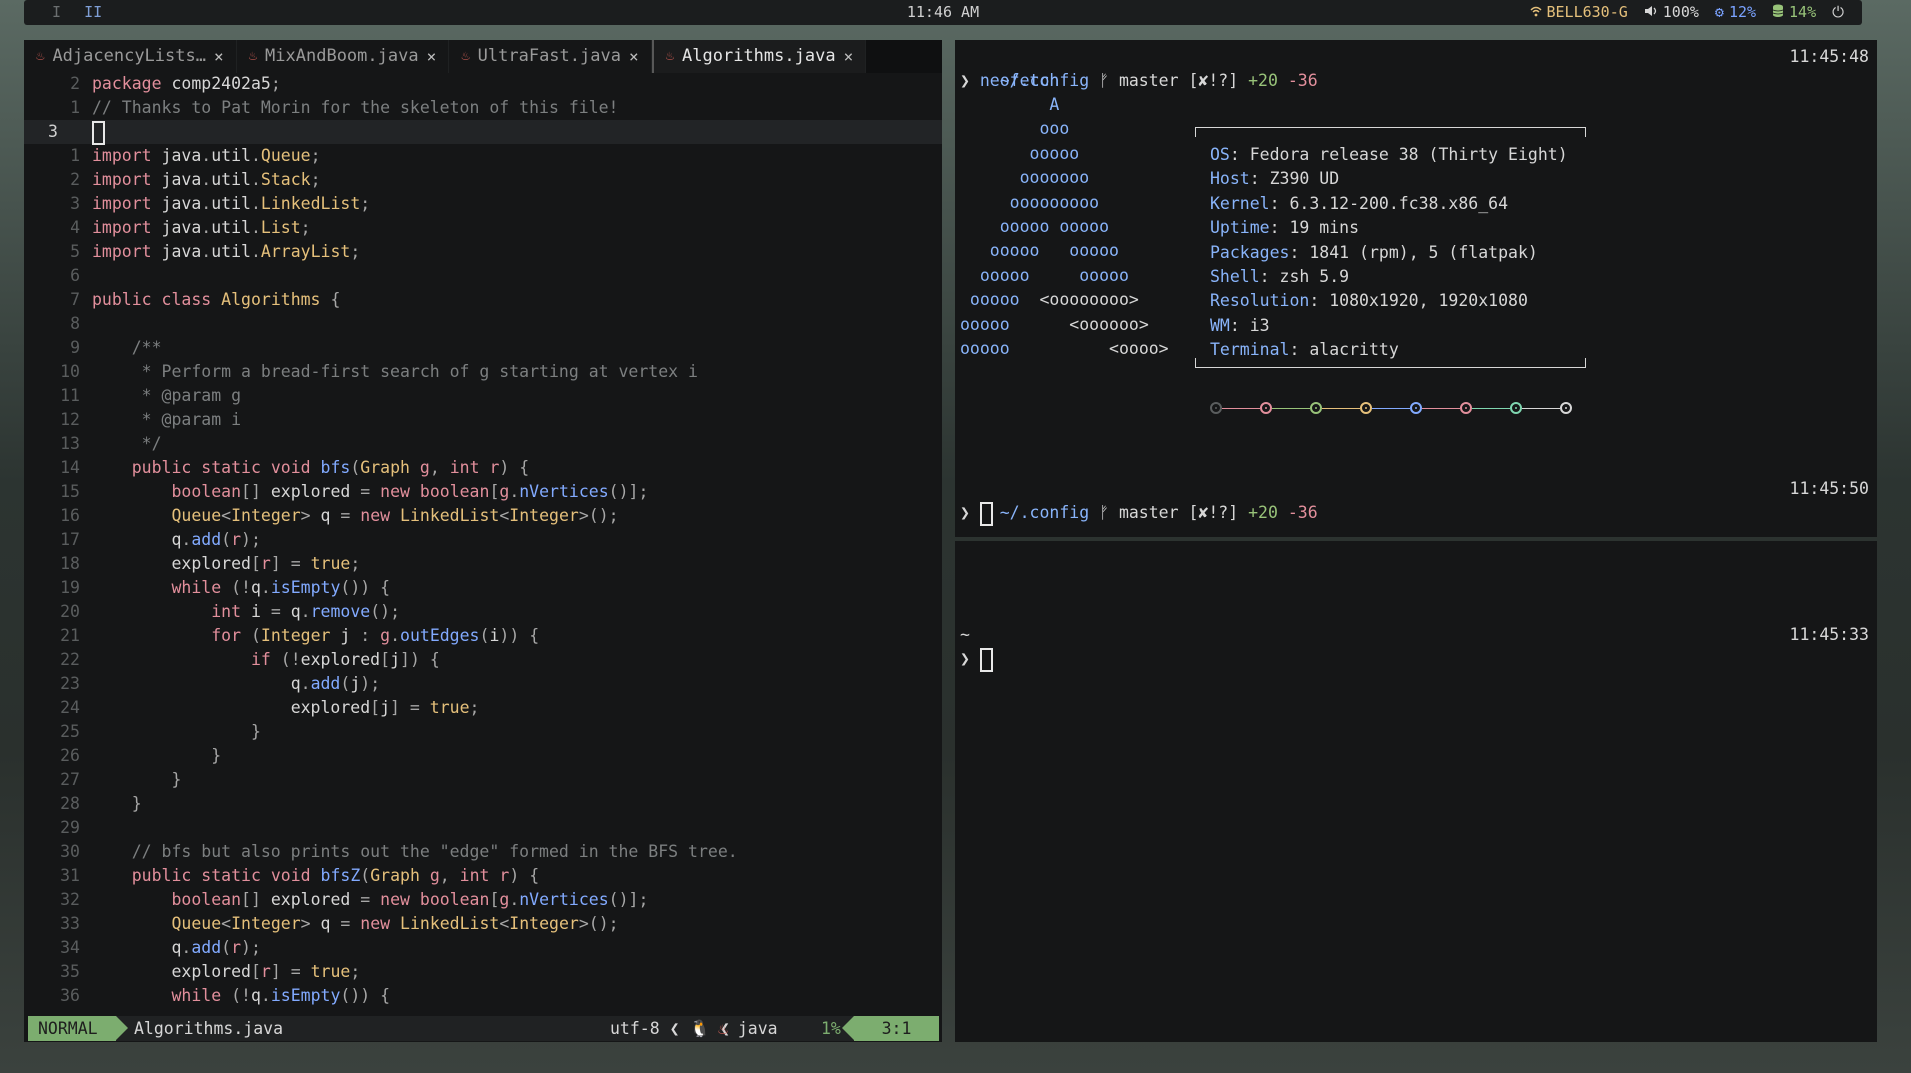 This screenshot has height=1073, width=1911. I want to click on line-text: explored[r] = true;, so click(266, 971).